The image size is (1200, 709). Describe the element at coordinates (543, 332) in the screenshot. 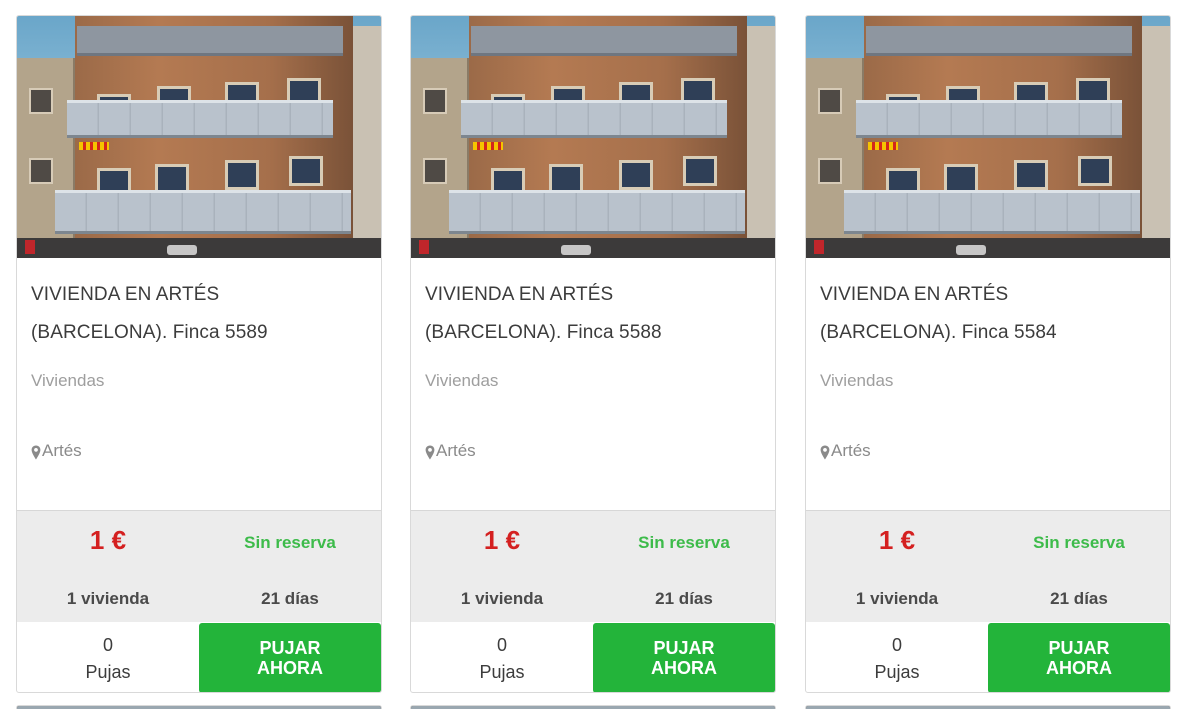

I see `listing-title-line2: (BARCELONA). Finca 5588` at that location.